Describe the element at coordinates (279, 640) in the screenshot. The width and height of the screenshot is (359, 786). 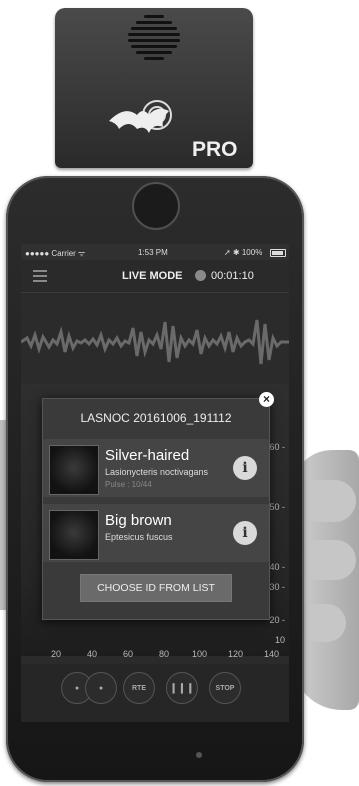
I see `y-tick: 10` at that location.